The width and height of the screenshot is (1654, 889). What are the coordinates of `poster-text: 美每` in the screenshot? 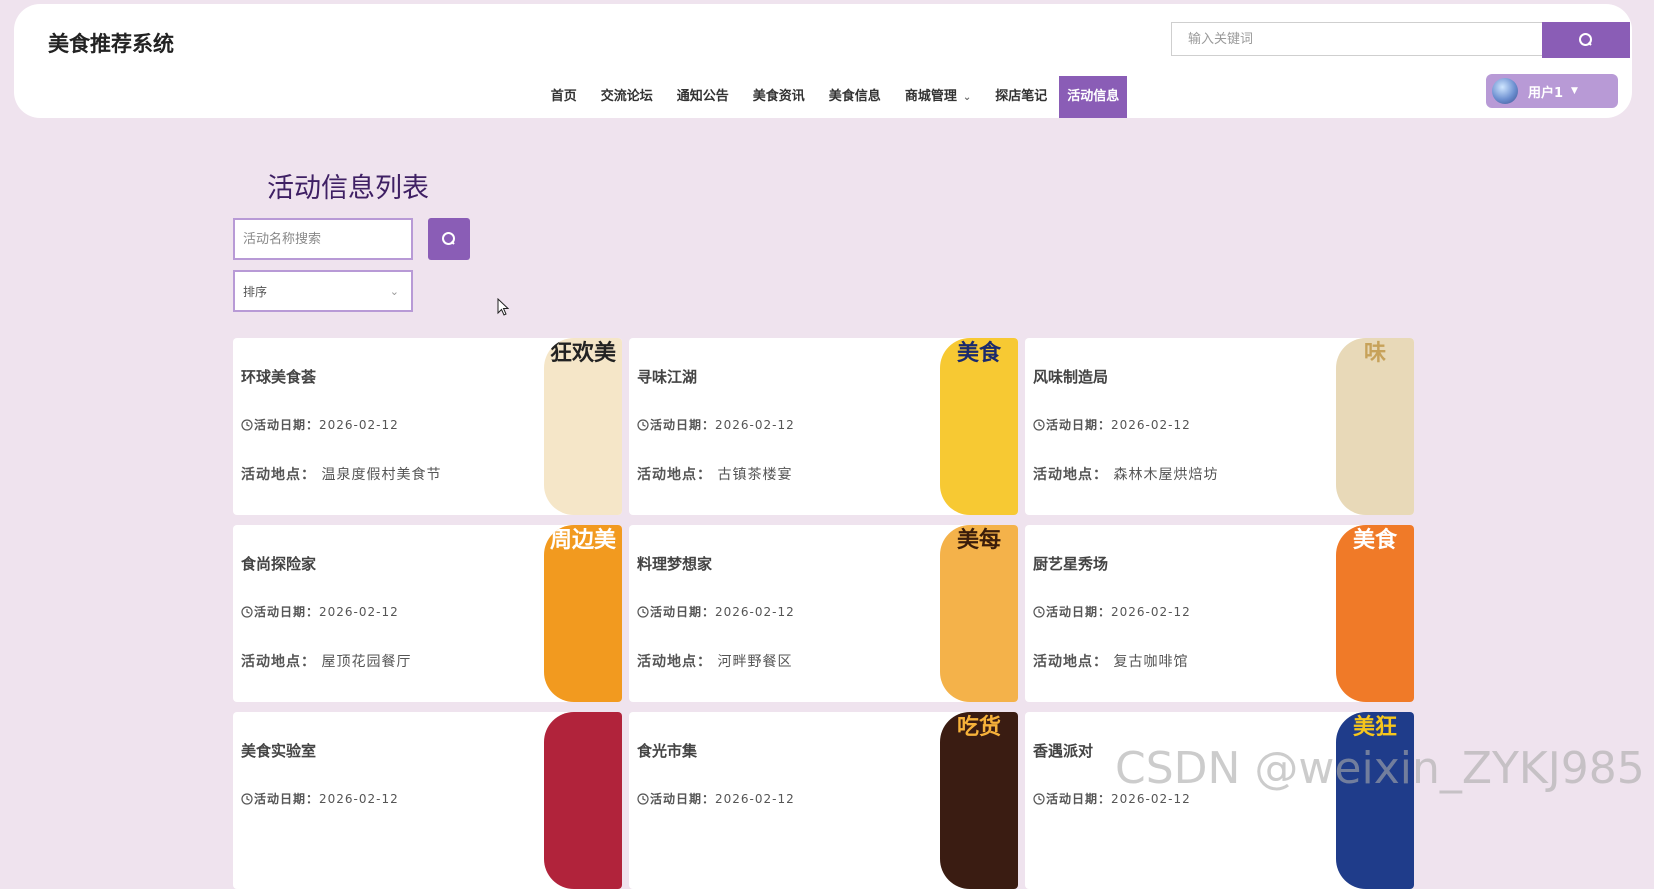 It's located at (978, 540).